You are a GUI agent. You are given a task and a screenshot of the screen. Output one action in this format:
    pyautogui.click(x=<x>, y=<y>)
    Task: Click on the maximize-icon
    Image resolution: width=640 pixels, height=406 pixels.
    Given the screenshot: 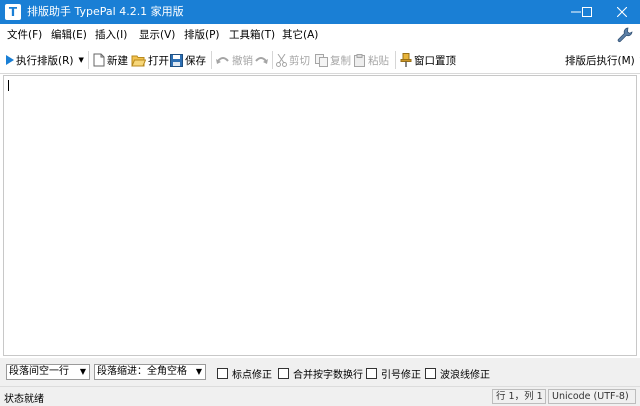 What is the action you would take?
    pyautogui.click(x=587, y=12)
    